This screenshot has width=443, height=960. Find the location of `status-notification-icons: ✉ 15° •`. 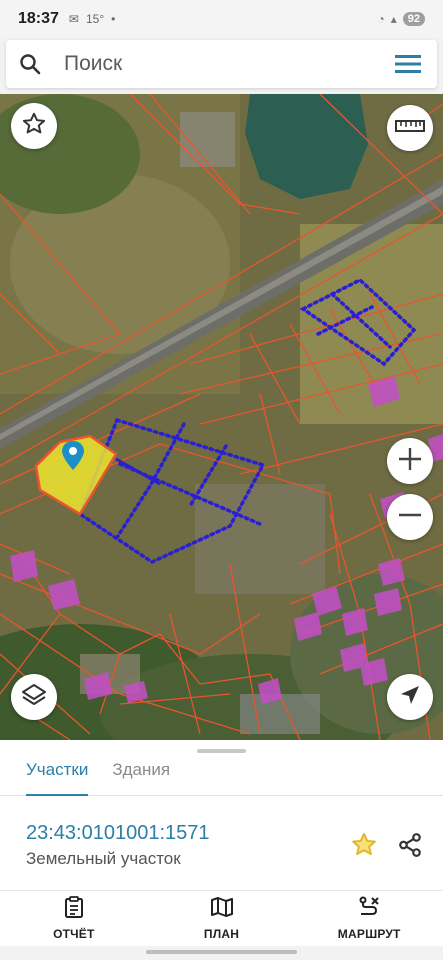

status-notification-icons: ✉ 15° • is located at coordinates (92, 19).